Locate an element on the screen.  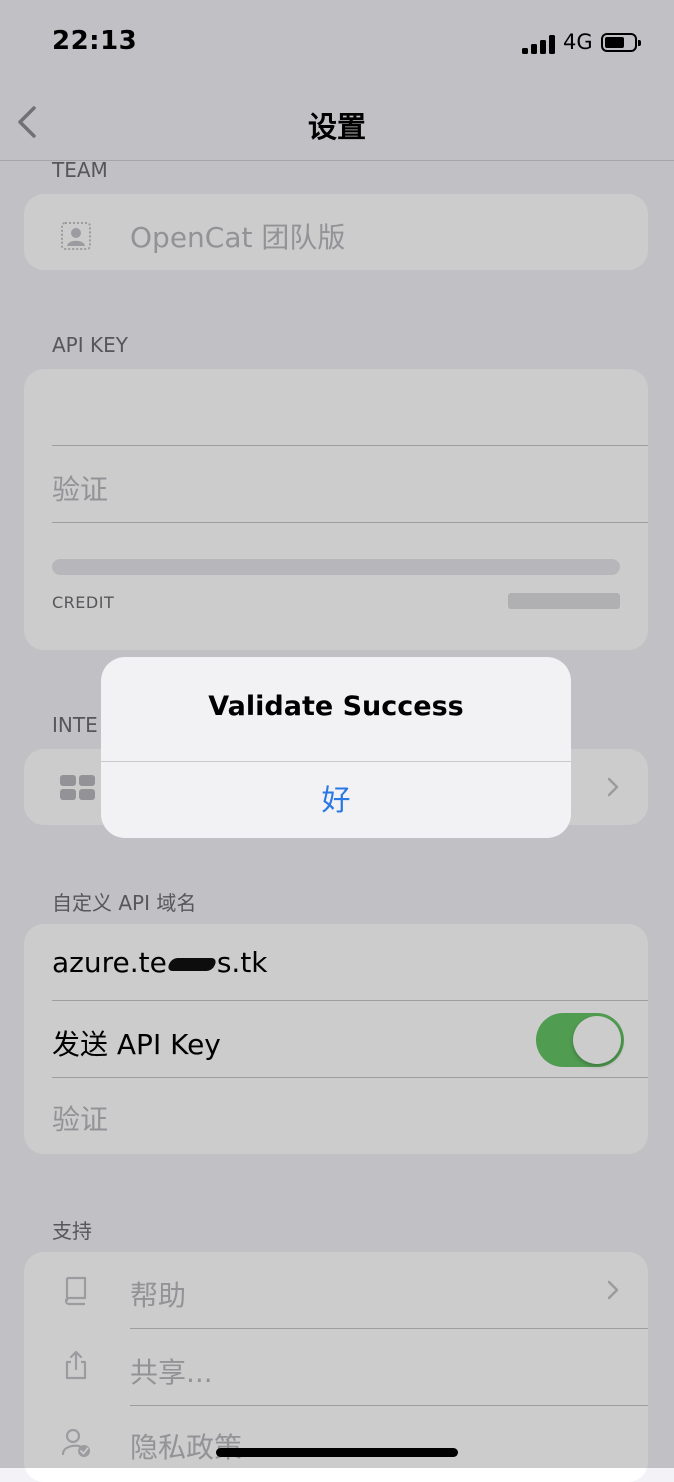
alert-dialog: Validate Success 好 is located at coordinates (336, 747).